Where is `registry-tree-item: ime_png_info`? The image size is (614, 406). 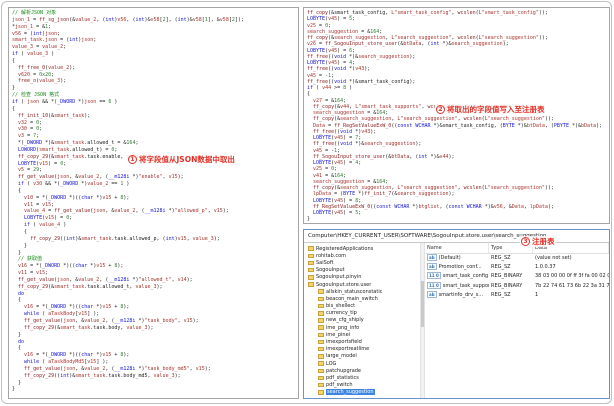
registry-tree-item: ime_png_info is located at coordinates (362, 327).